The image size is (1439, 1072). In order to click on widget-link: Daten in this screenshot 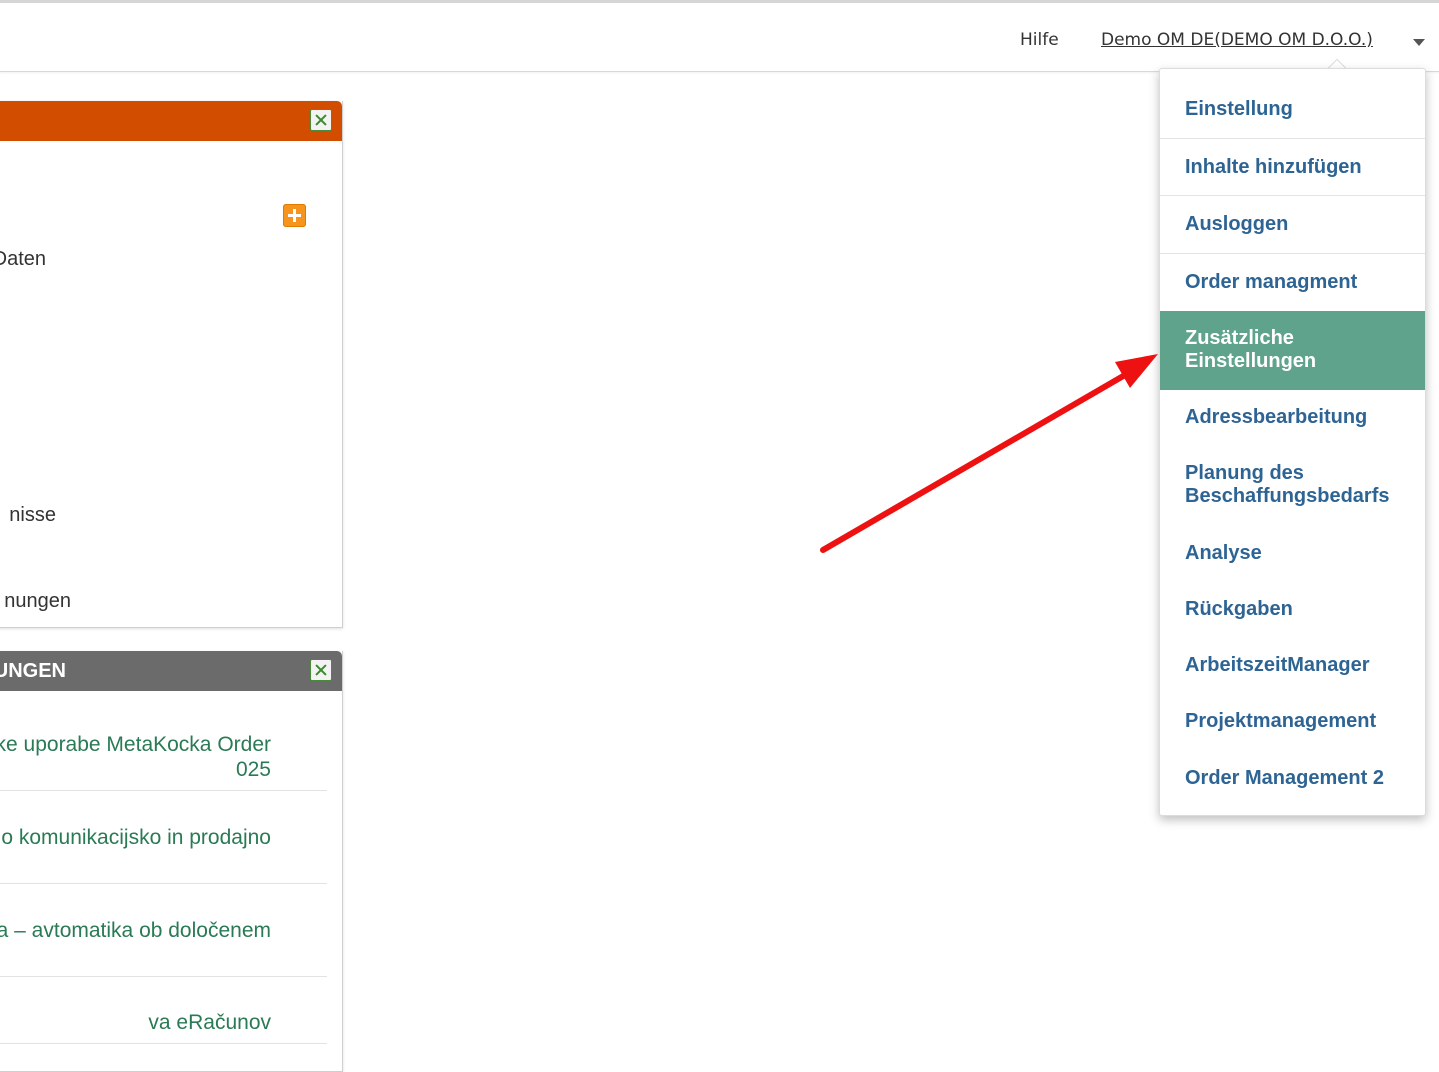, I will do `click(23, 259)`.